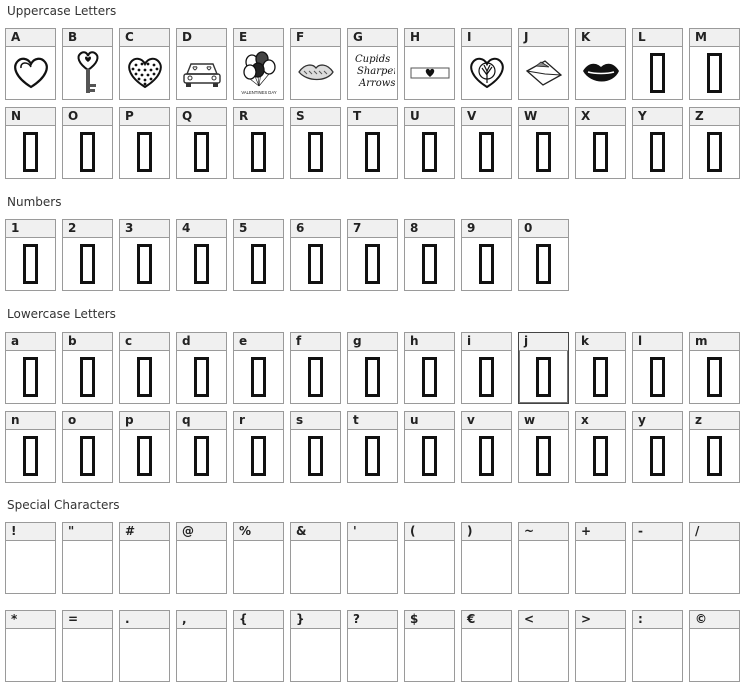  Describe the element at coordinates (543, 620) in the screenshot. I see `char-label: <` at that location.